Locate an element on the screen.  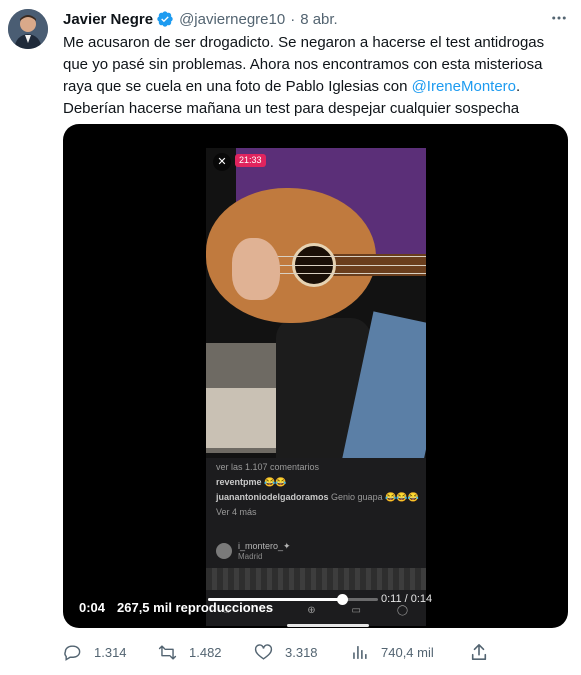
comment-text: ver las 1.107 comentarios is located at coordinates (268, 467).